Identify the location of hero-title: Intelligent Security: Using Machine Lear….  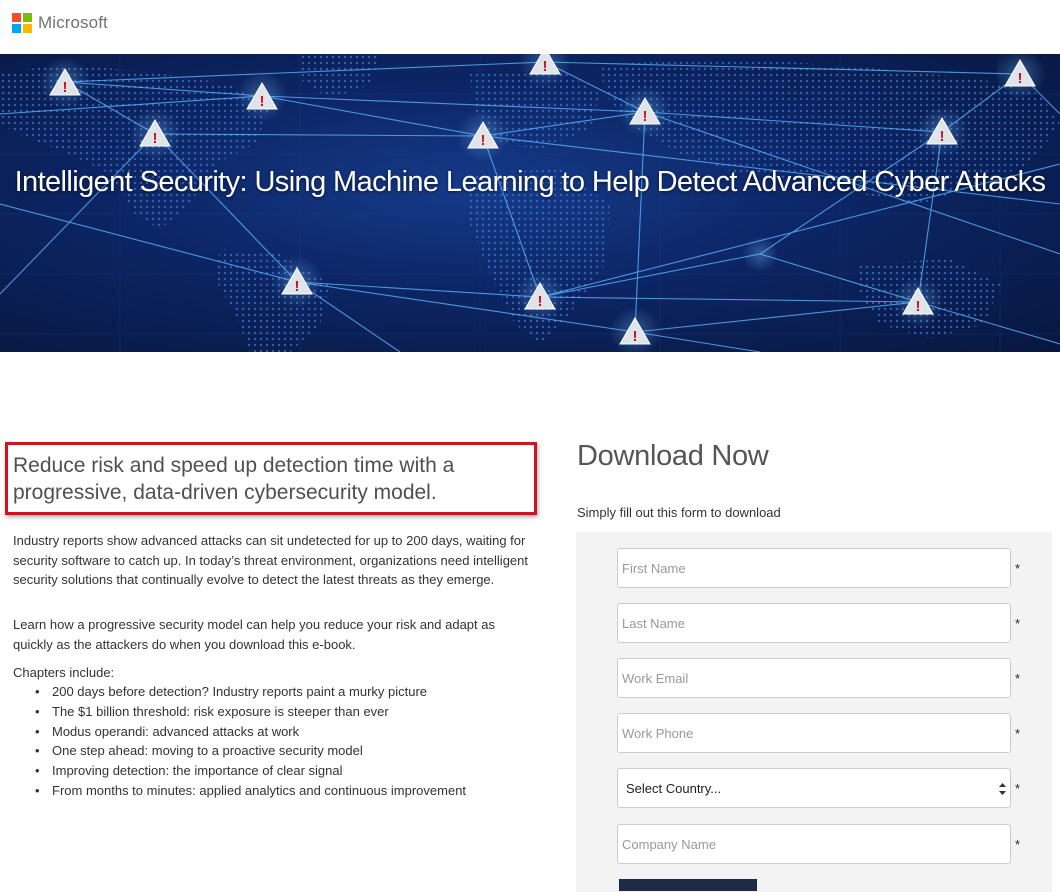
(530, 182).